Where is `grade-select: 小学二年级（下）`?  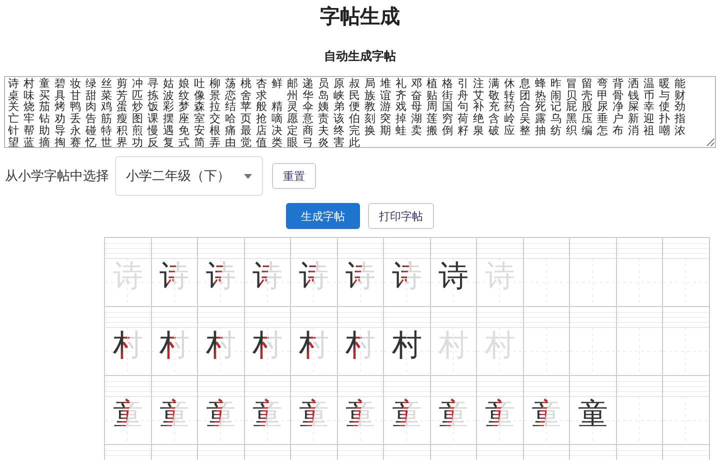 grade-select: 小学二年级（下） is located at coordinates (189, 176).